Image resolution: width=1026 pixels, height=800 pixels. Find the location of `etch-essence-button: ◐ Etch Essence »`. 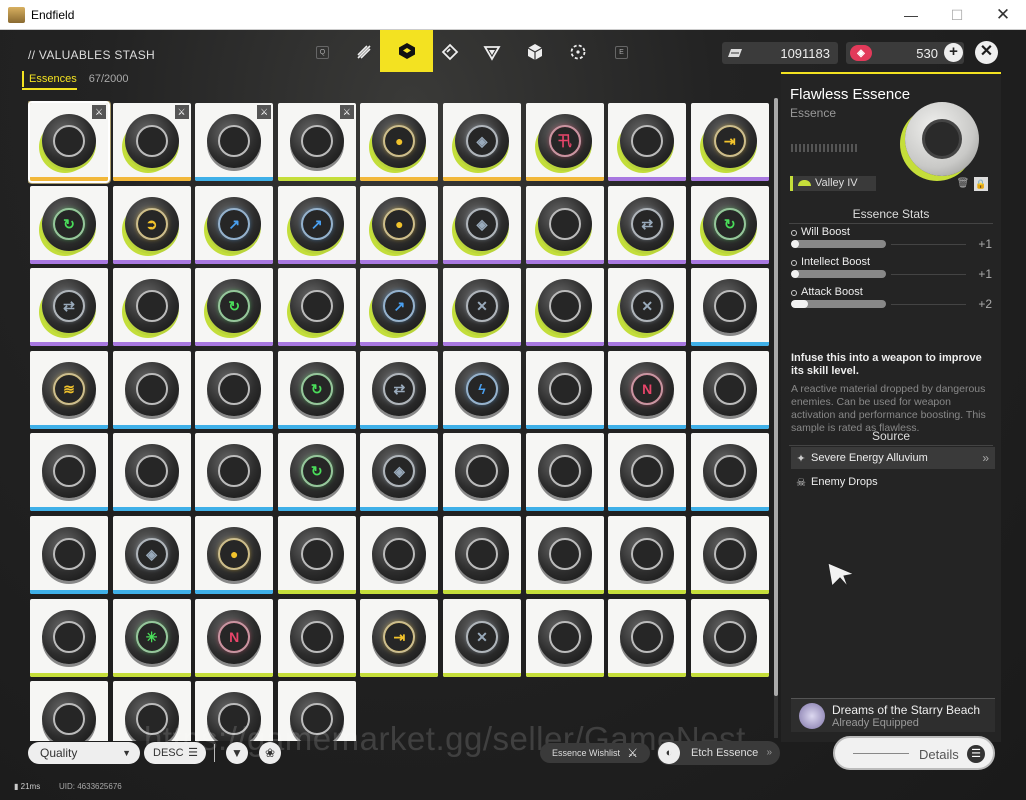

etch-essence-button: ◐ Etch Essence » is located at coordinates (718, 753).